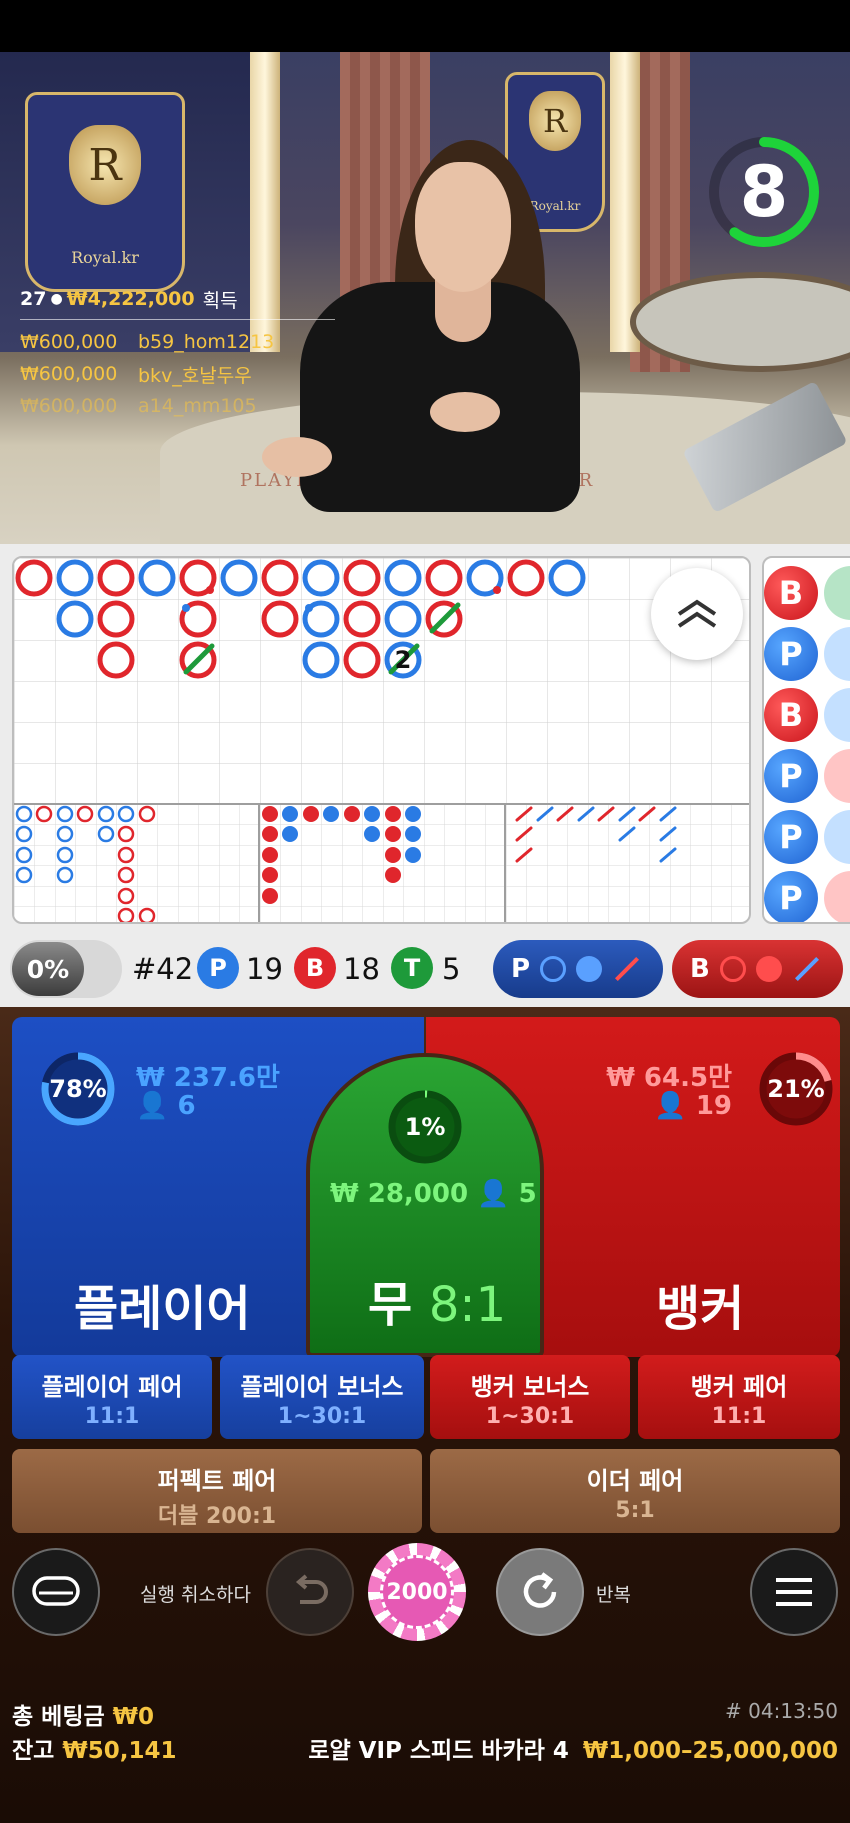  Describe the element at coordinates (218, 968) in the screenshot. I see `player-chip: P` at that location.